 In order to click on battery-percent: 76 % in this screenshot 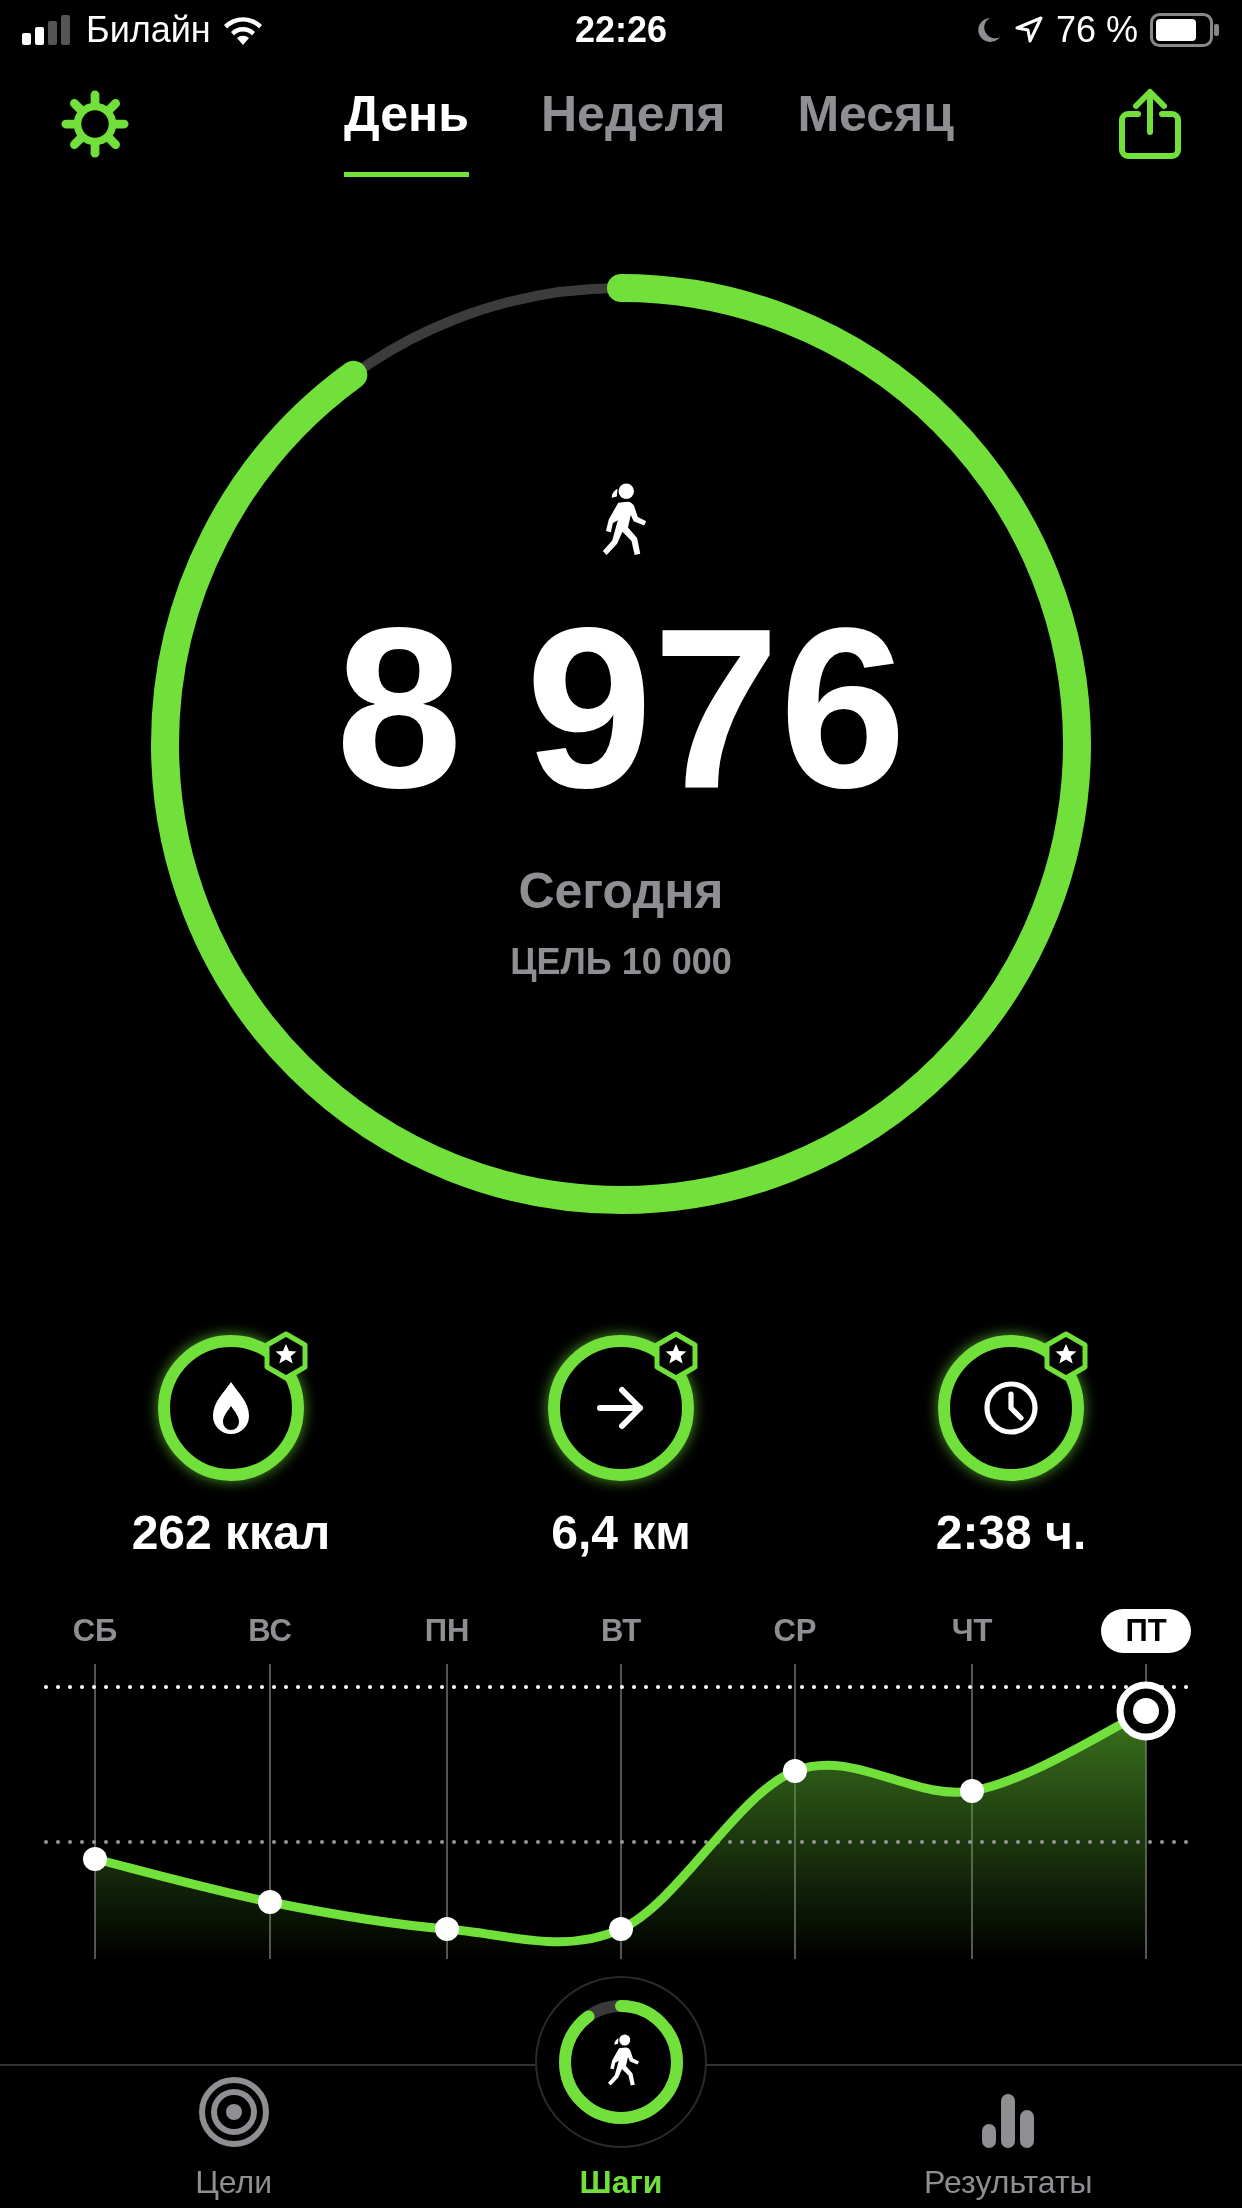, I will do `click(1096, 30)`.